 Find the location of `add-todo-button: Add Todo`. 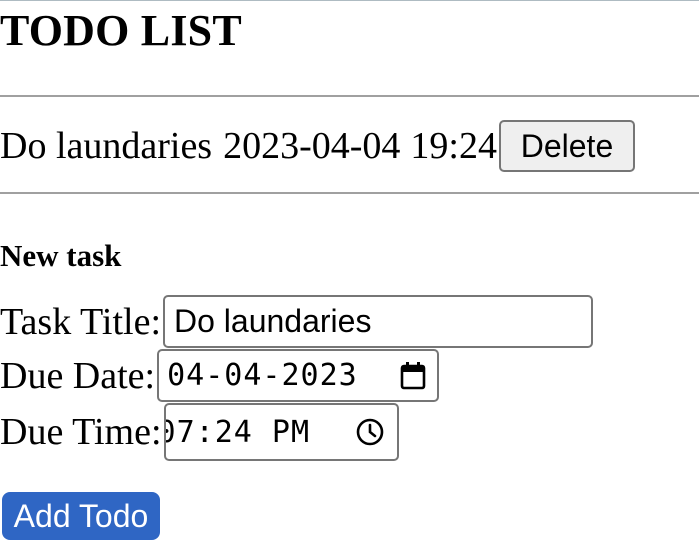

add-todo-button: Add Todo is located at coordinates (81, 516).